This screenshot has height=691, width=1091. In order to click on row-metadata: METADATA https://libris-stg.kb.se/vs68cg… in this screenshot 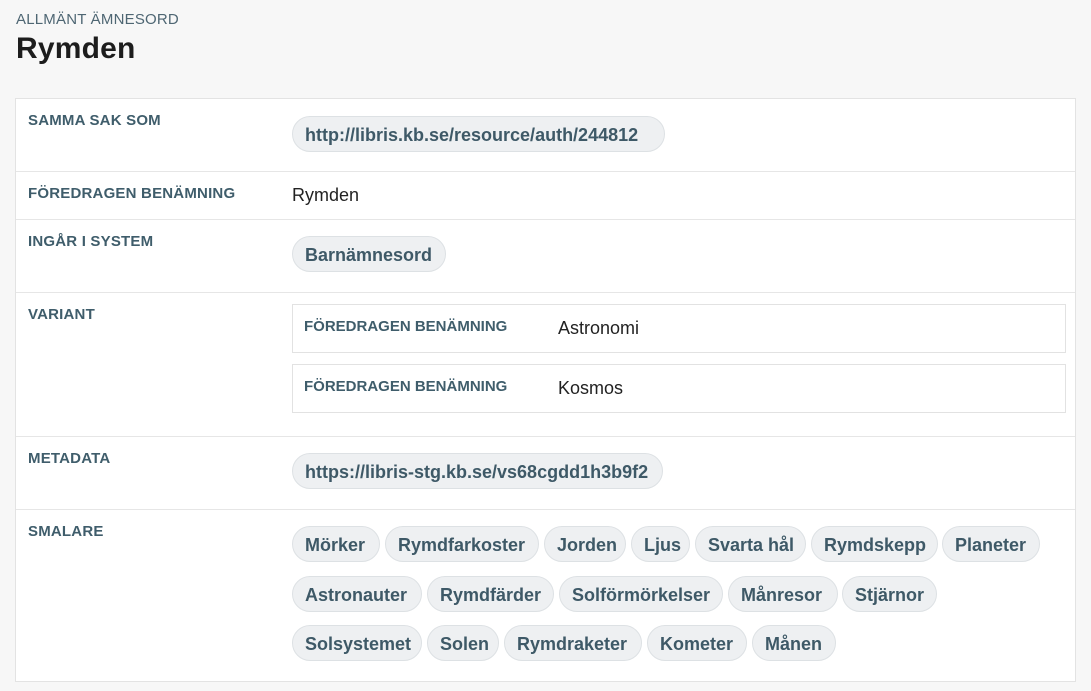, I will do `click(545, 473)`.